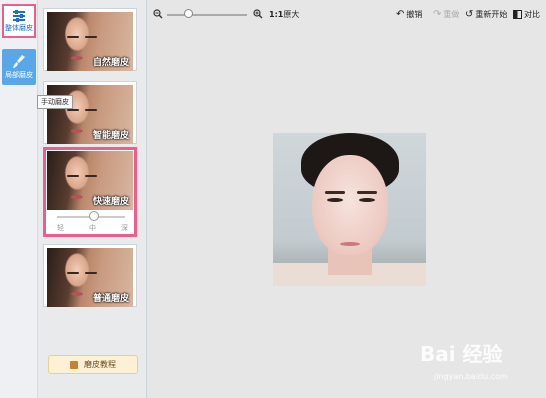 The width and height of the screenshot is (546, 398). I want to click on zoom-out-button, so click(158, 14).